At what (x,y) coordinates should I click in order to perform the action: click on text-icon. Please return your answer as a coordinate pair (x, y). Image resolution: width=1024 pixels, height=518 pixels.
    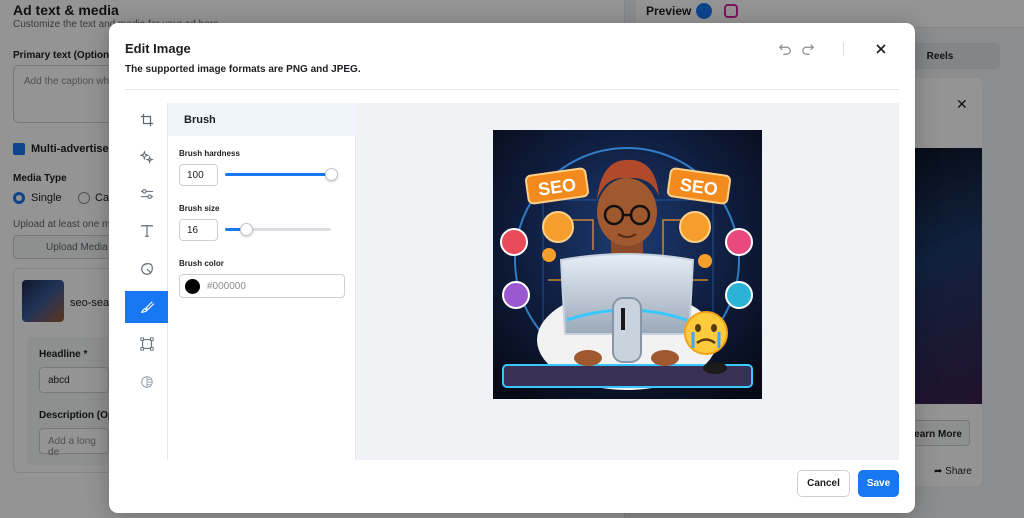
    Looking at the image, I should click on (146, 231).